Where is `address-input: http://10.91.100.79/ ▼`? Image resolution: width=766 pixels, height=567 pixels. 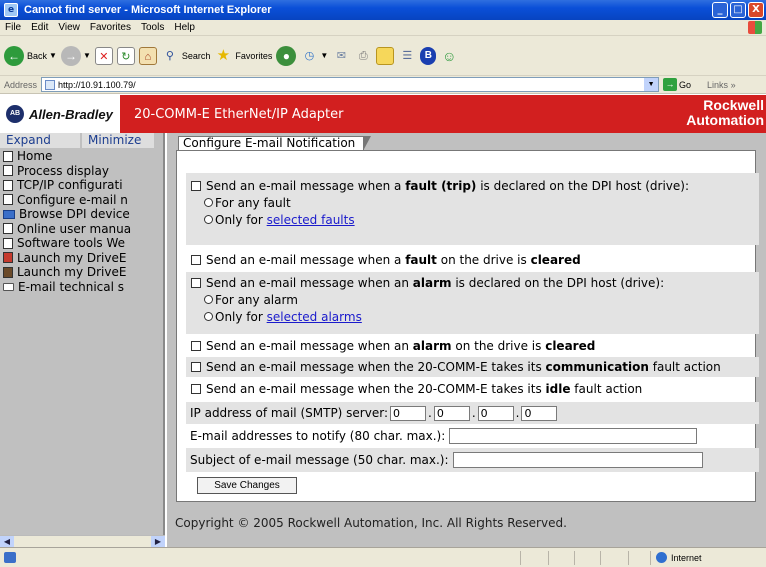
address-input: http://10.91.100.79/ ▼ is located at coordinates (350, 84).